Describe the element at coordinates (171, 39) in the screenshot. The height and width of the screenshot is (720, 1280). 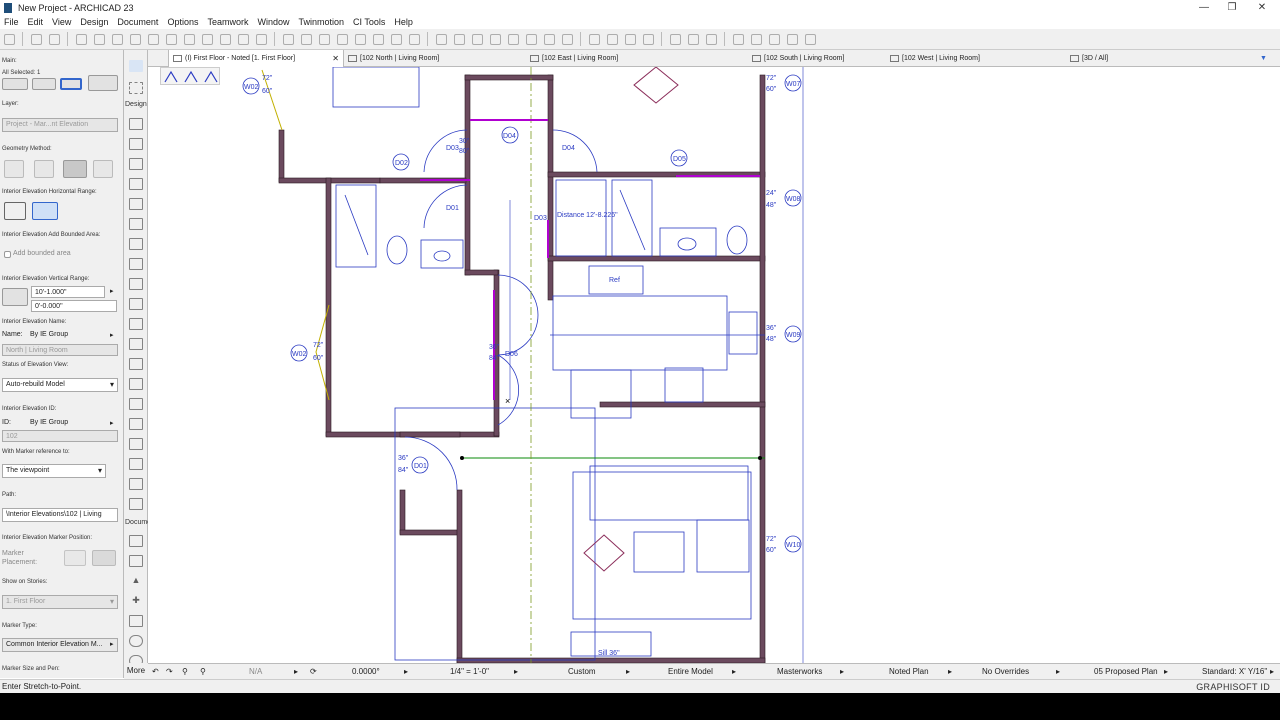
I see `arrow-left-icon` at that location.